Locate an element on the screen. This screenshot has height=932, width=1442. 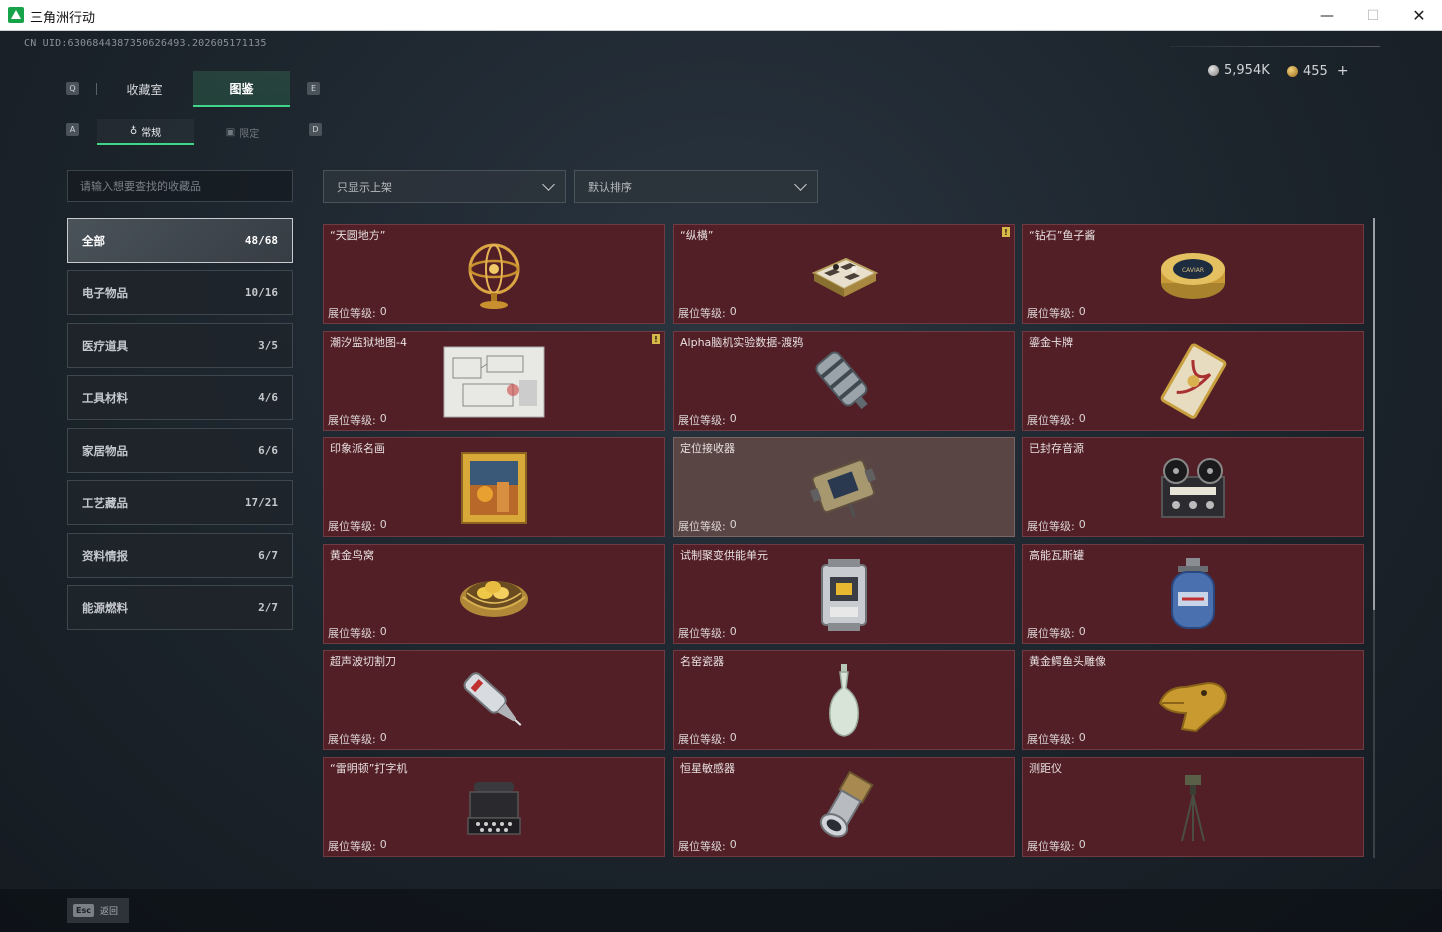
data-canister-icon is located at coordinates (844, 382).